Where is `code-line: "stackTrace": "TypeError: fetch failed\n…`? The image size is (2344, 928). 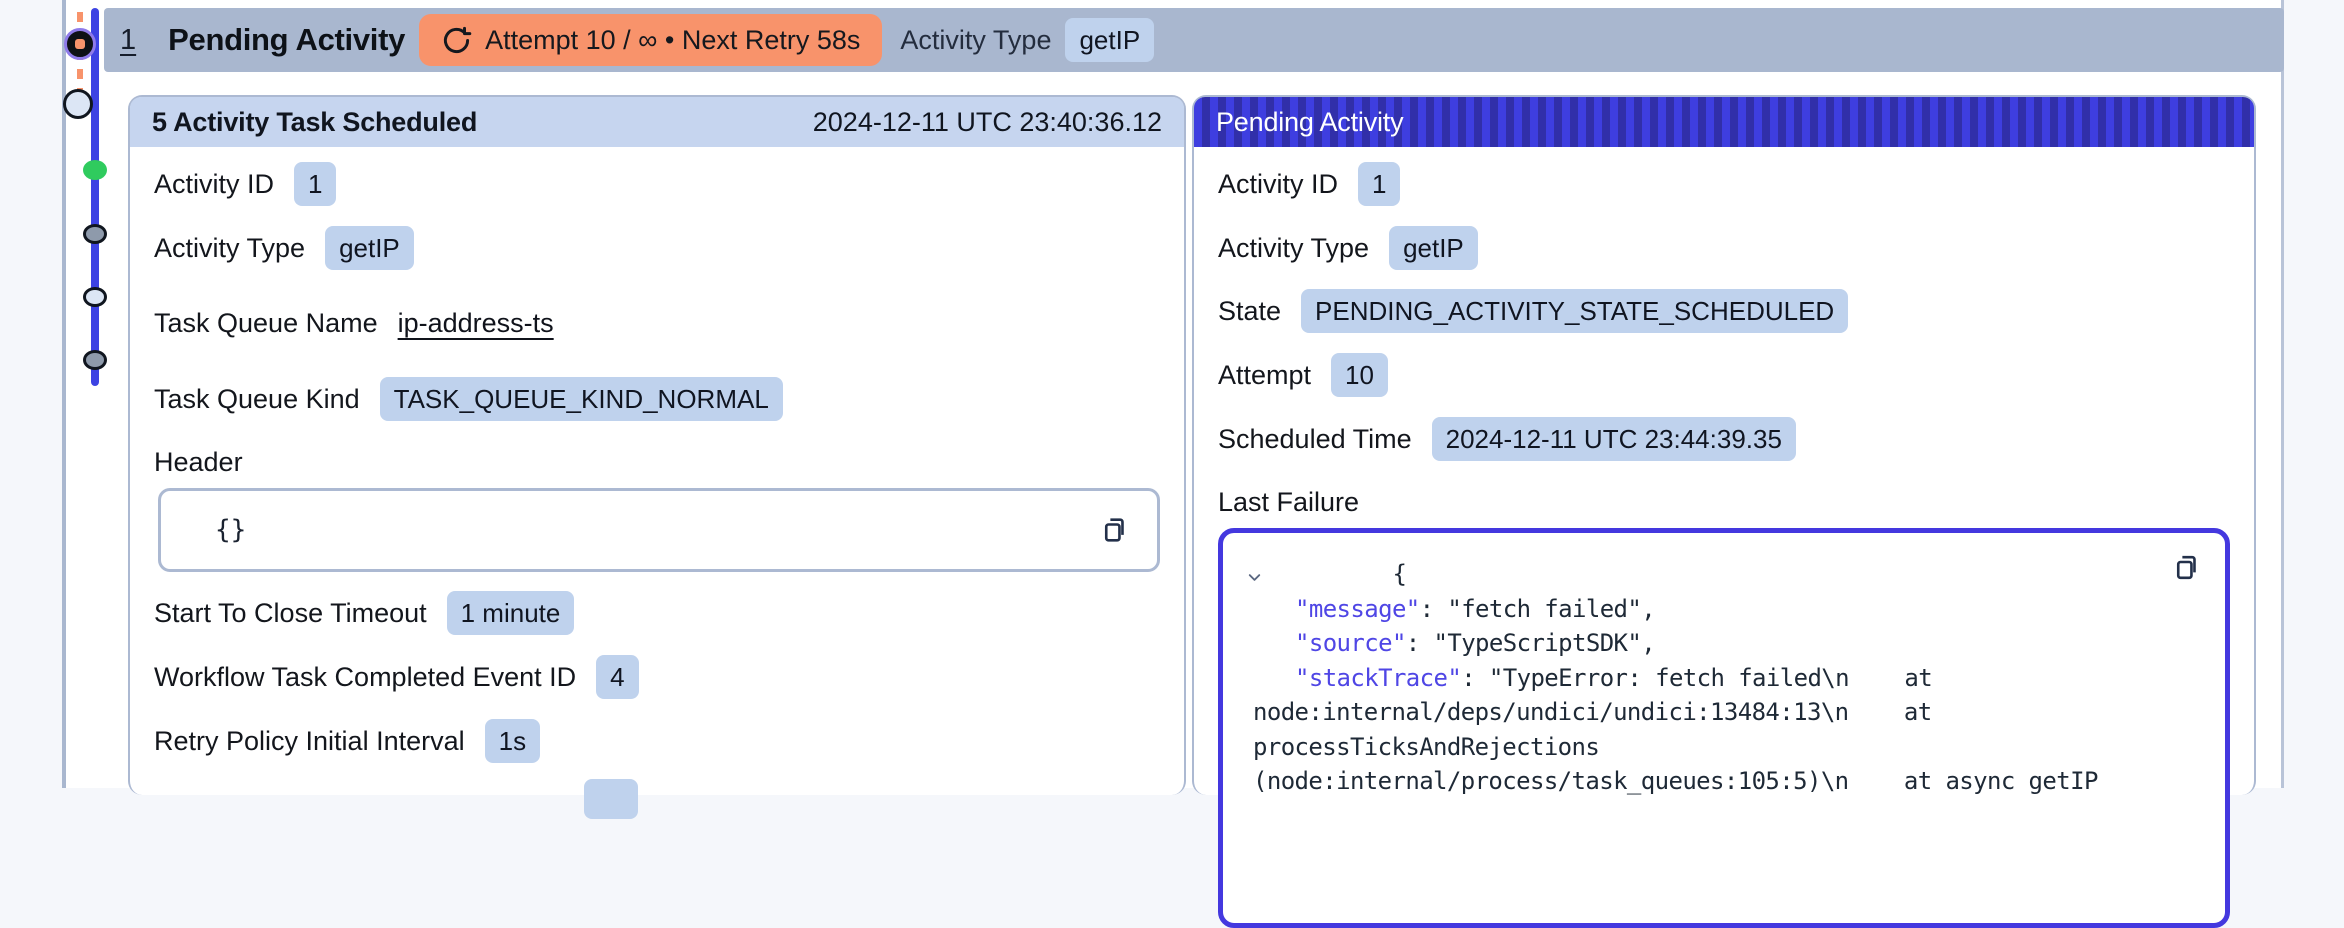
code-line: "stackTrace": "TypeError: fetch failed\n… is located at coordinates (1722, 678).